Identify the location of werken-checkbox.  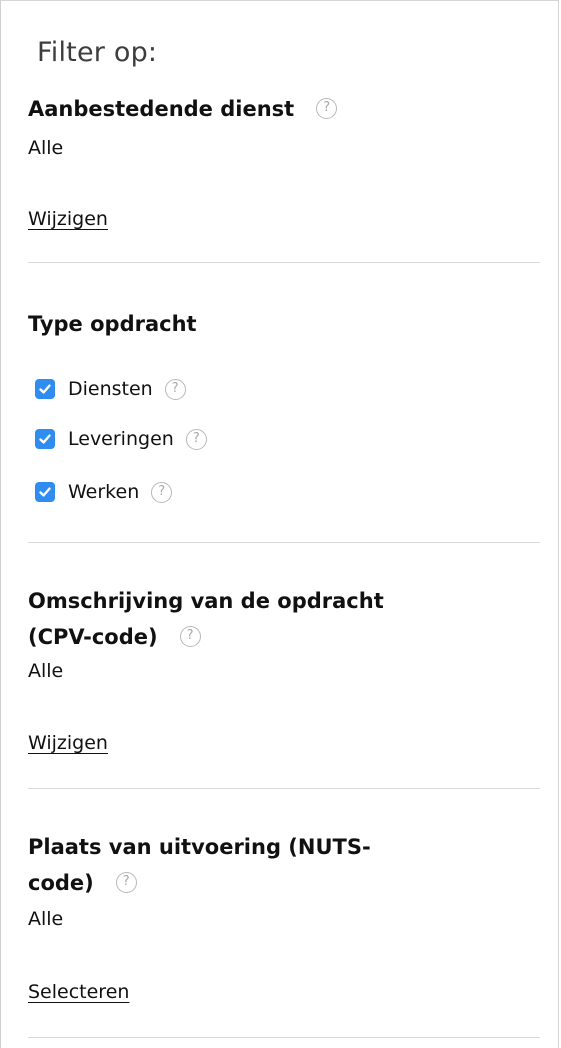
(45, 492).